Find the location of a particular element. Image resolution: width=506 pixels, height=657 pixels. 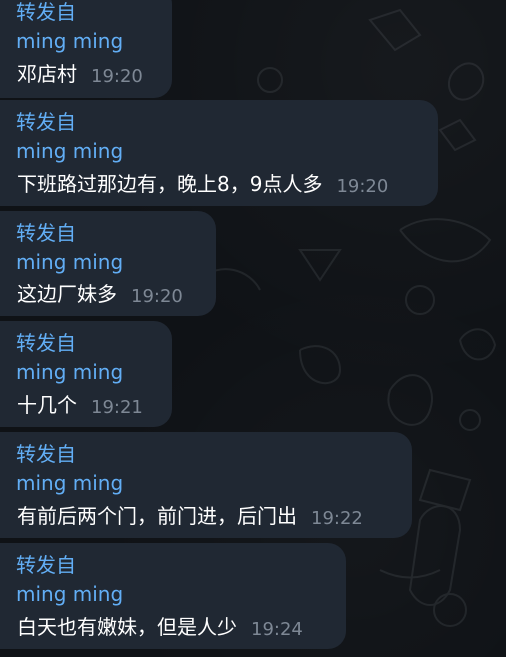

message-text: 十几个 is located at coordinates (47, 405).